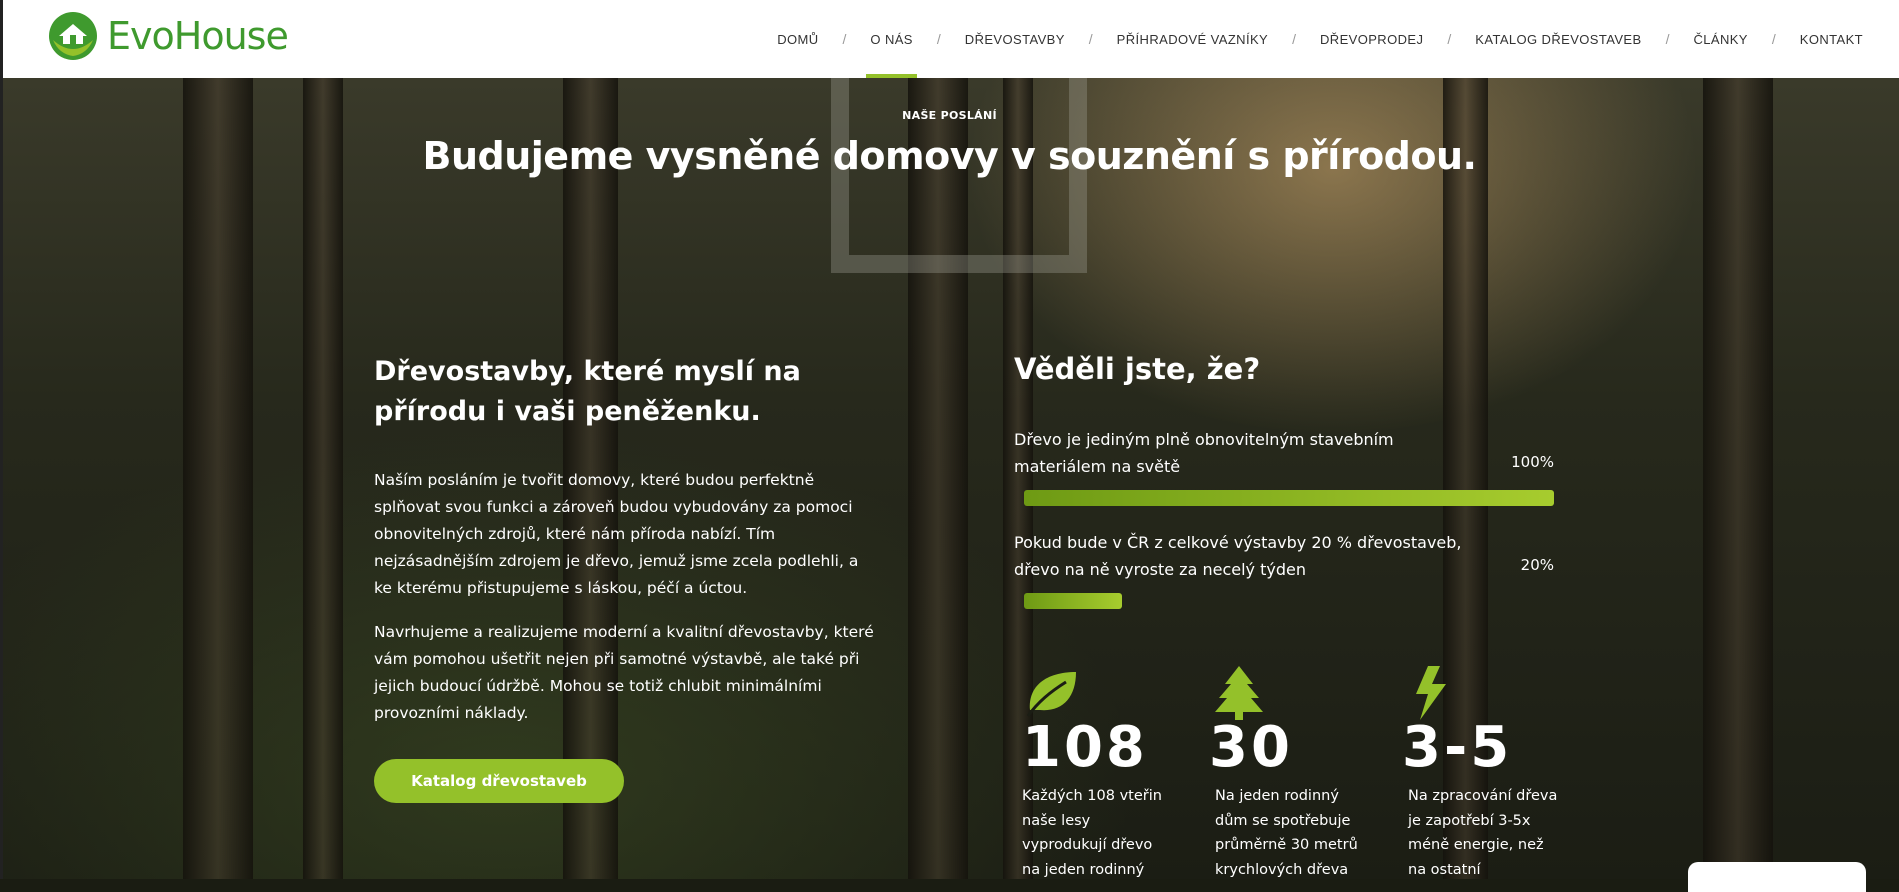 This screenshot has width=1899, height=892. I want to click on nav-item-katalog: KATALOG DŘEVOSTAVEB, so click(1558, 39).